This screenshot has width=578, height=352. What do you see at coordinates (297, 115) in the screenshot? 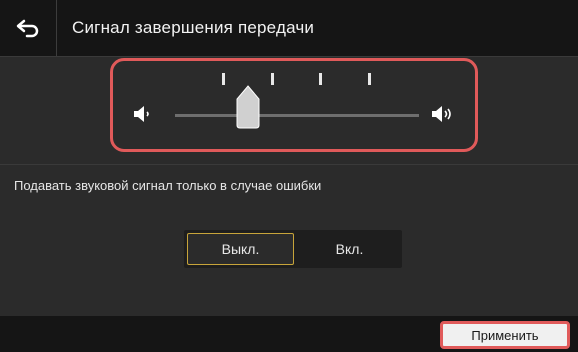
I see `volume-track` at bounding box center [297, 115].